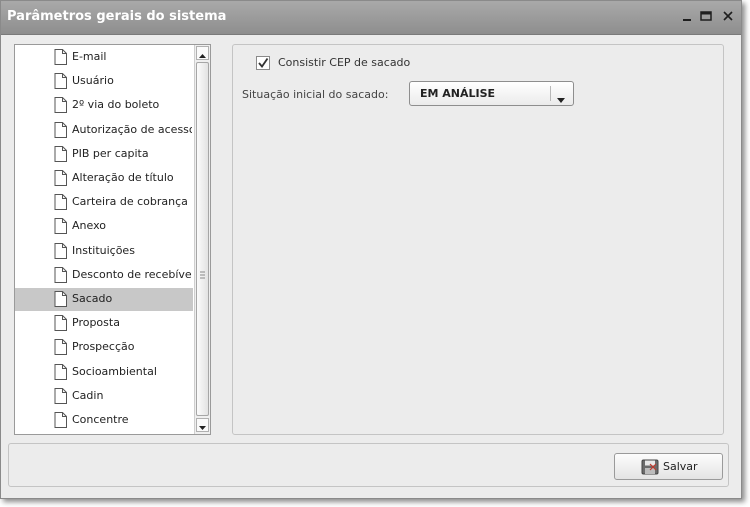 Image resolution: width=750 pixels, height=507 pixels. Describe the element at coordinates (368, 465) in the screenshot. I see `footer-bar: Salvar` at that location.